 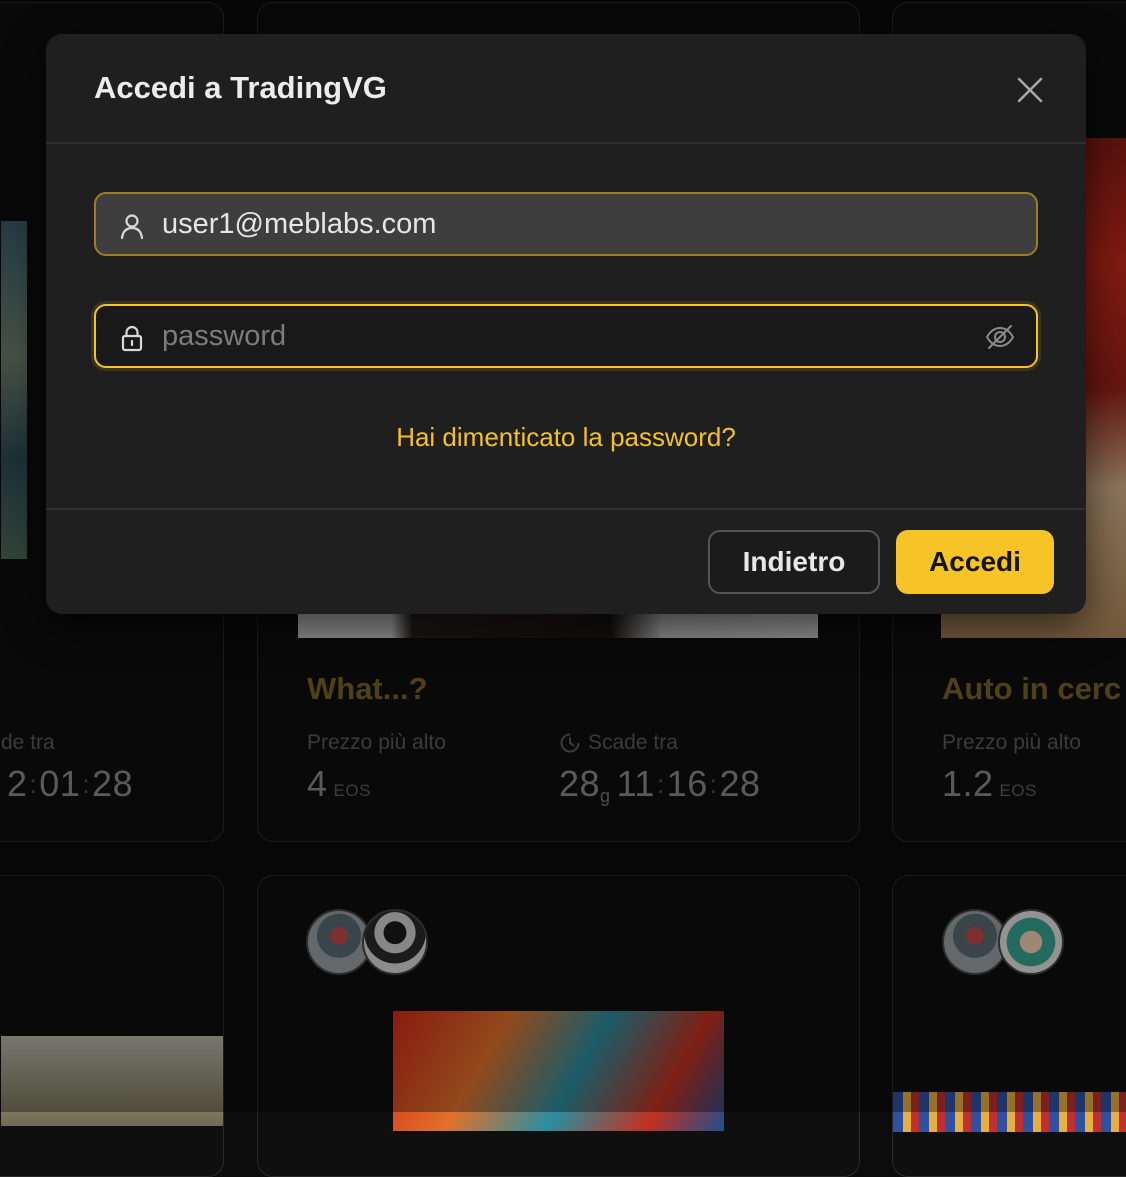 What do you see at coordinates (1000, 337) in the screenshot?
I see `eye-off-icon` at bounding box center [1000, 337].